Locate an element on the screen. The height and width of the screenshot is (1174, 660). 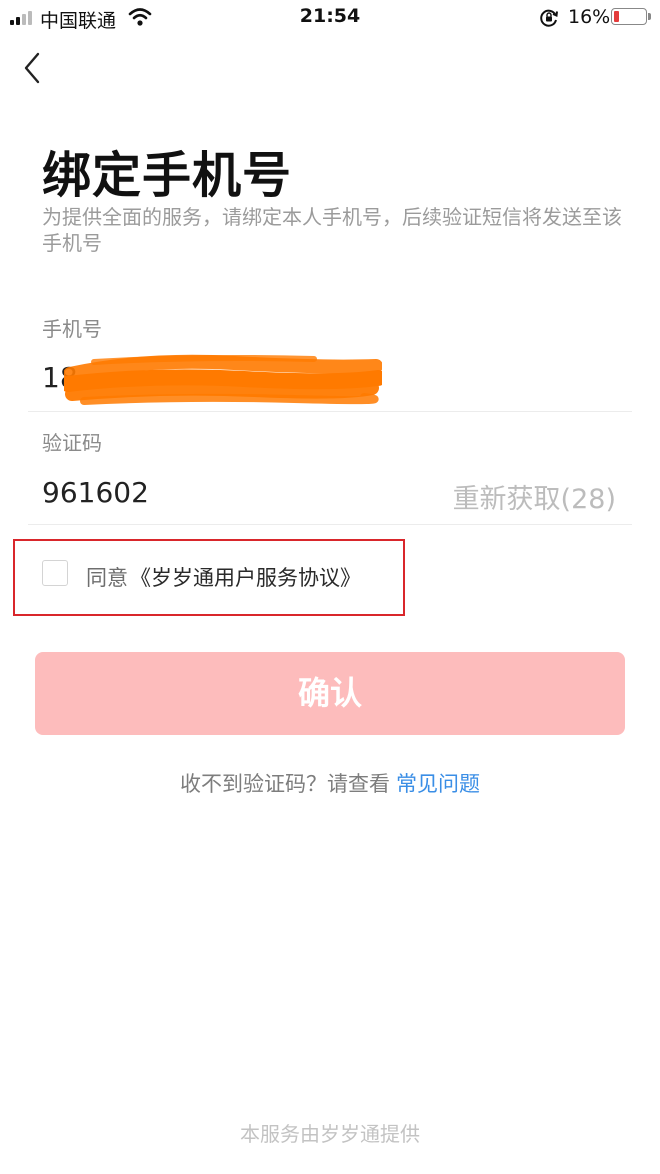
agreement-prefix: 同意 is located at coordinates (107, 578).